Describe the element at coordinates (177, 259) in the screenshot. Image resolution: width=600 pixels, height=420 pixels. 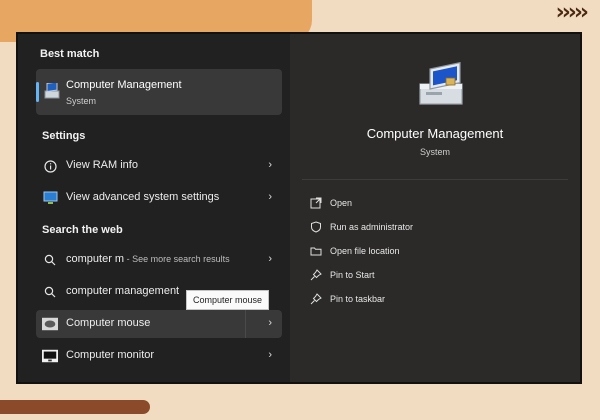
I see `see-more-hint: - See more search results` at that location.